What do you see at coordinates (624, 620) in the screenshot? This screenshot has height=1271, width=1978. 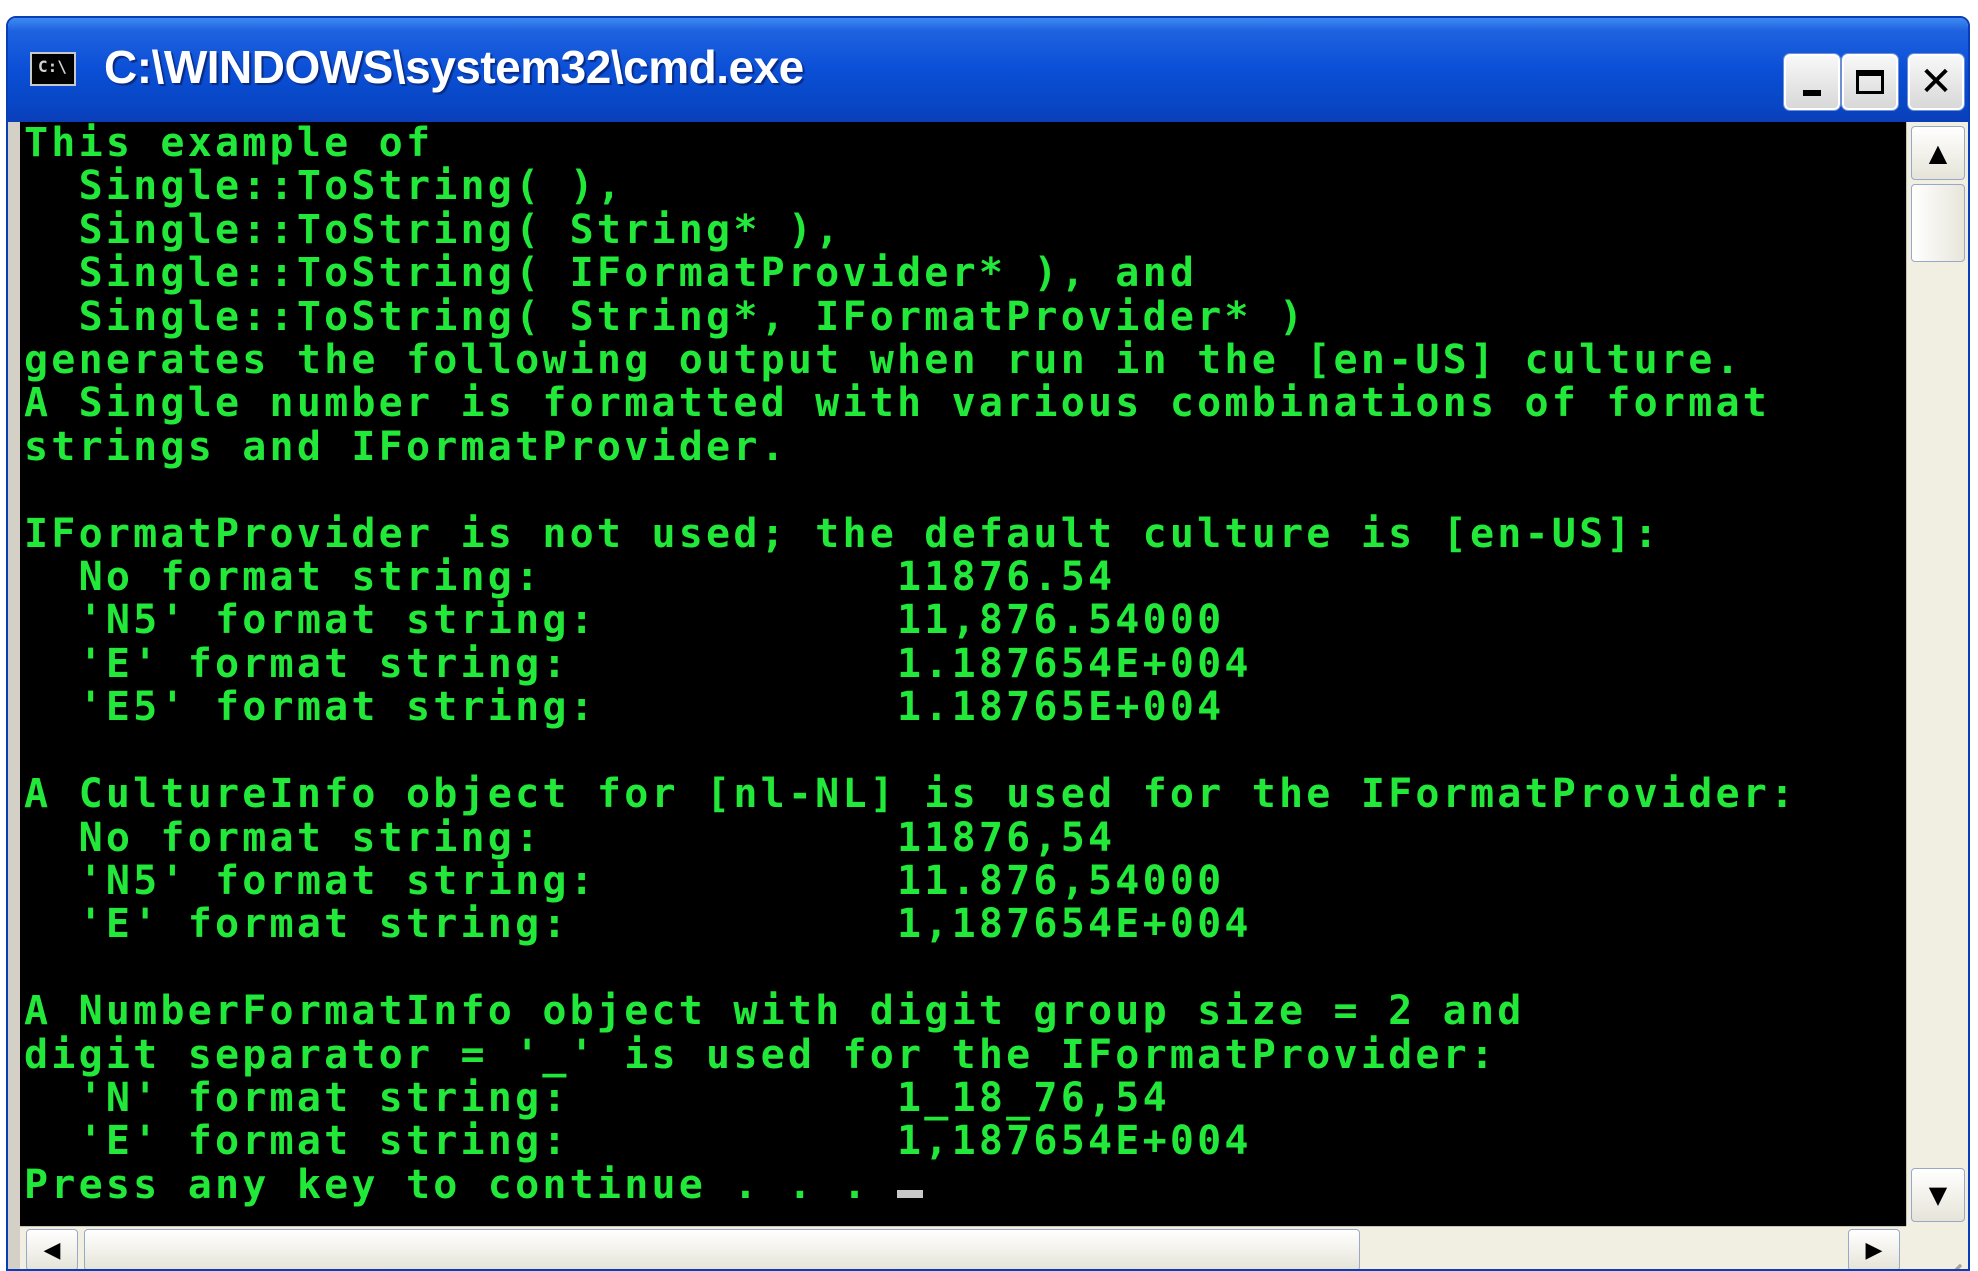 I see `console-line: 'N5' format string: 11,876.54000` at bounding box center [624, 620].